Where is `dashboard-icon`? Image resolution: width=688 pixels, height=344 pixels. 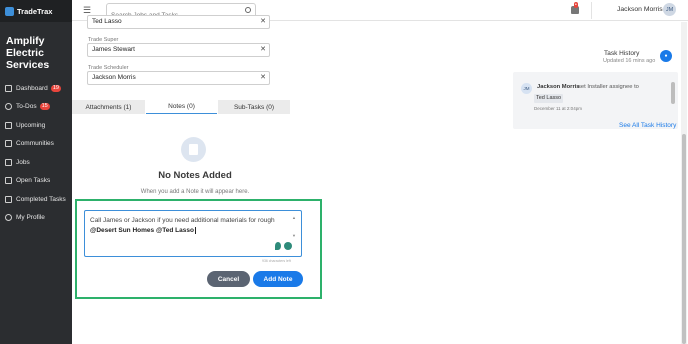 dashboard-icon is located at coordinates (8, 88).